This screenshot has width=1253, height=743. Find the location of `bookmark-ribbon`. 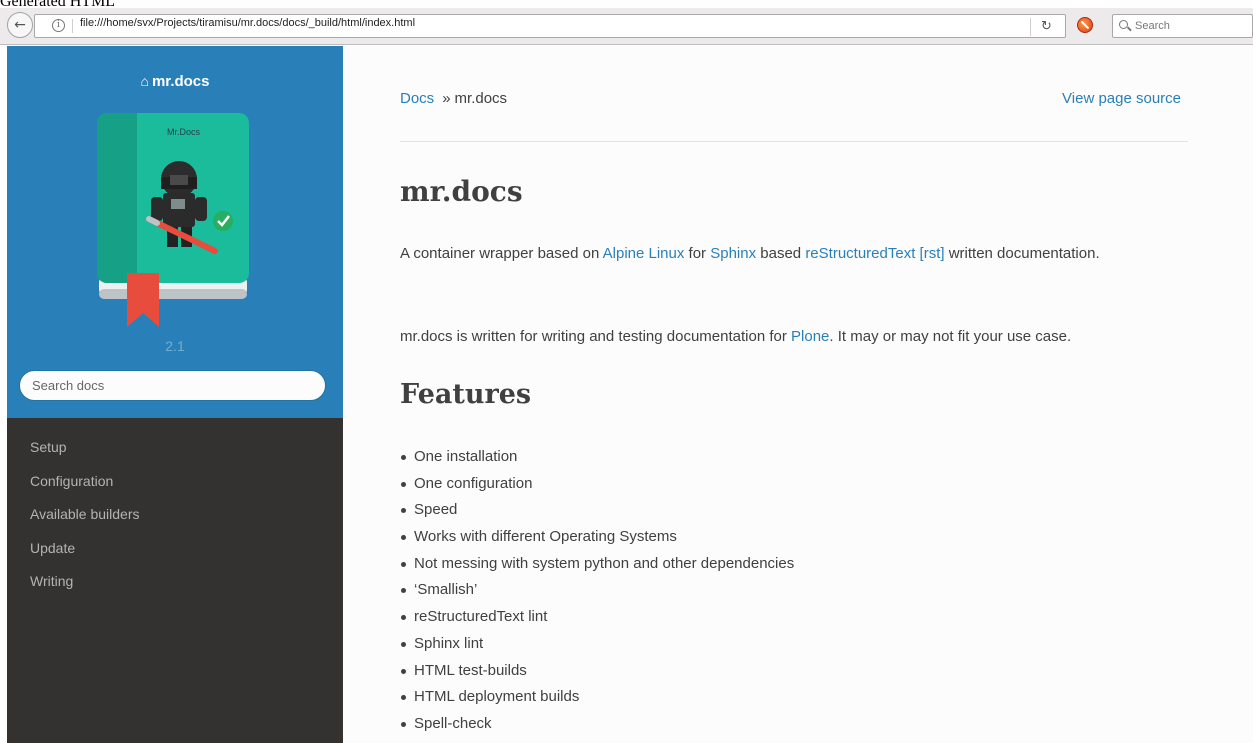

bookmark-ribbon is located at coordinates (143, 300).